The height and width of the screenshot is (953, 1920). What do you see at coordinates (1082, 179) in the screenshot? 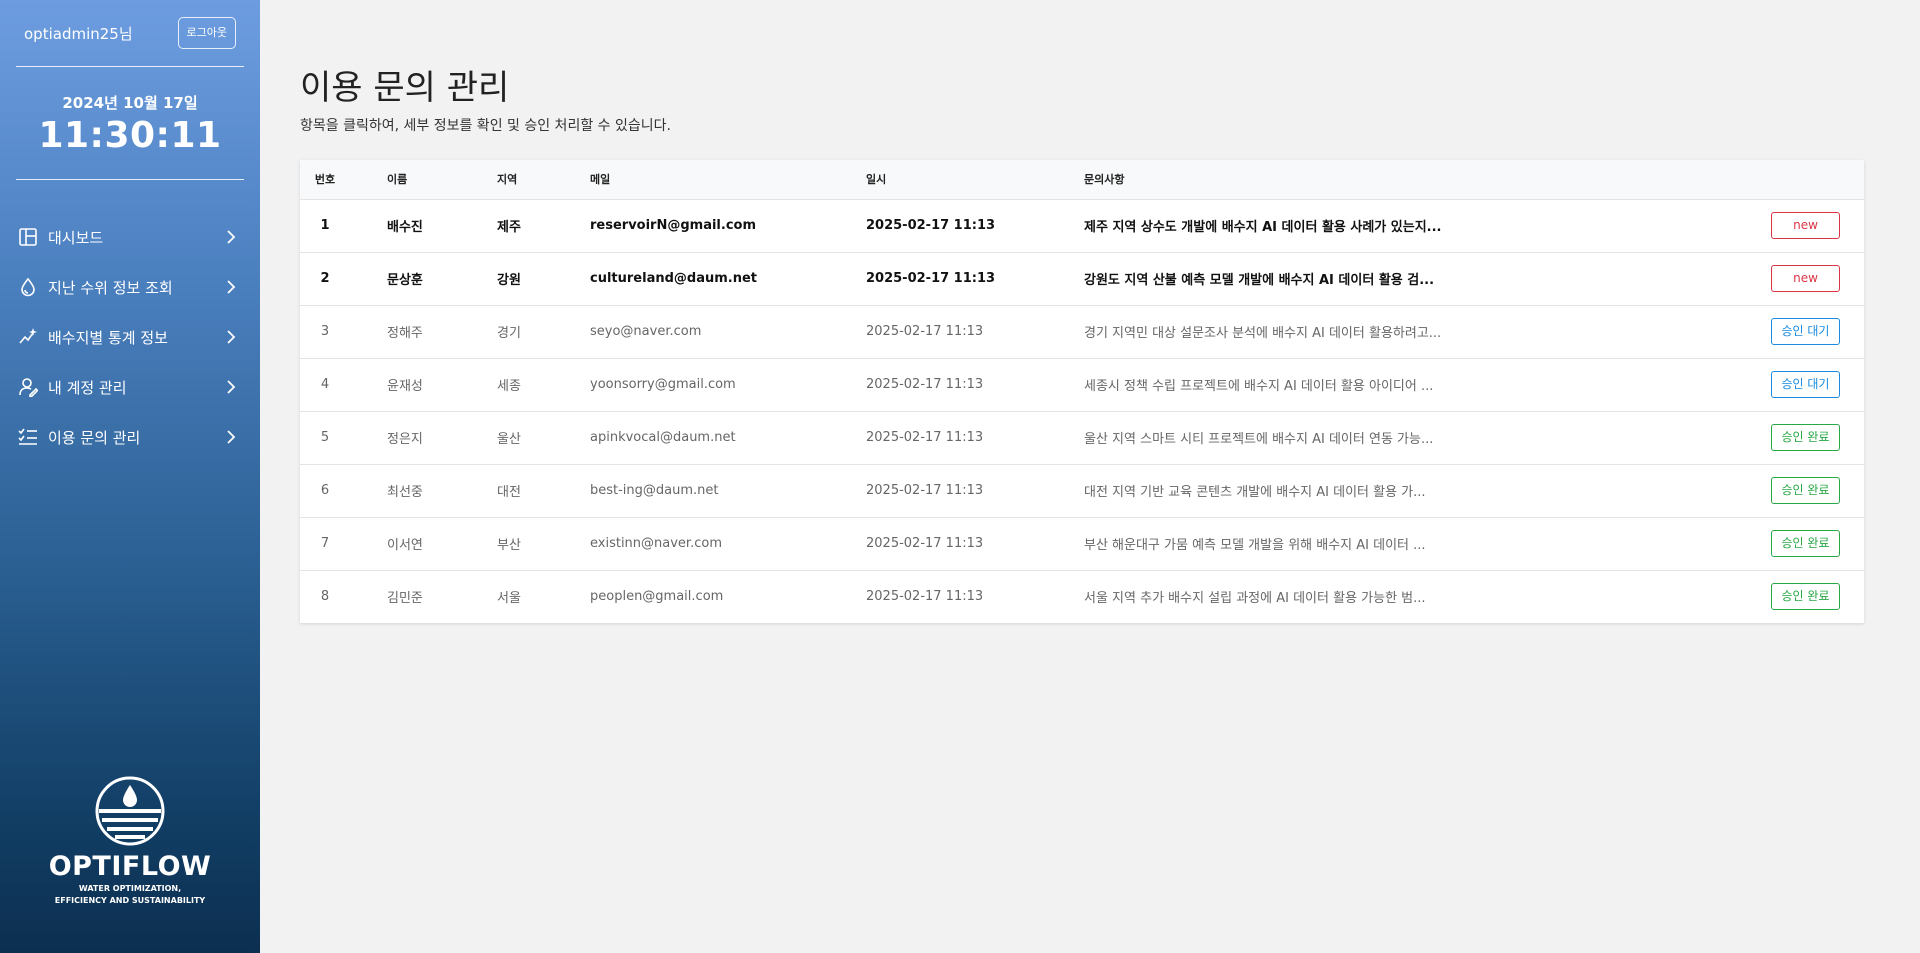
I see `table-header-row: 번호 이름 지역 메일 일시 문의사항` at bounding box center [1082, 179].